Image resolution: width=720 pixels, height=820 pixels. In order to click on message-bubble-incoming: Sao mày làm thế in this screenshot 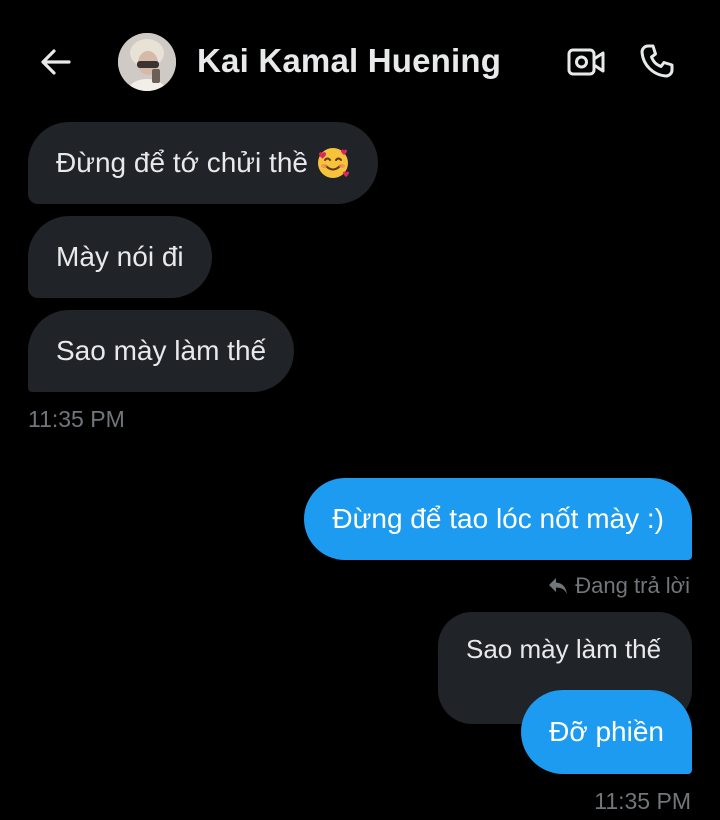, I will do `click(161, 351)`.